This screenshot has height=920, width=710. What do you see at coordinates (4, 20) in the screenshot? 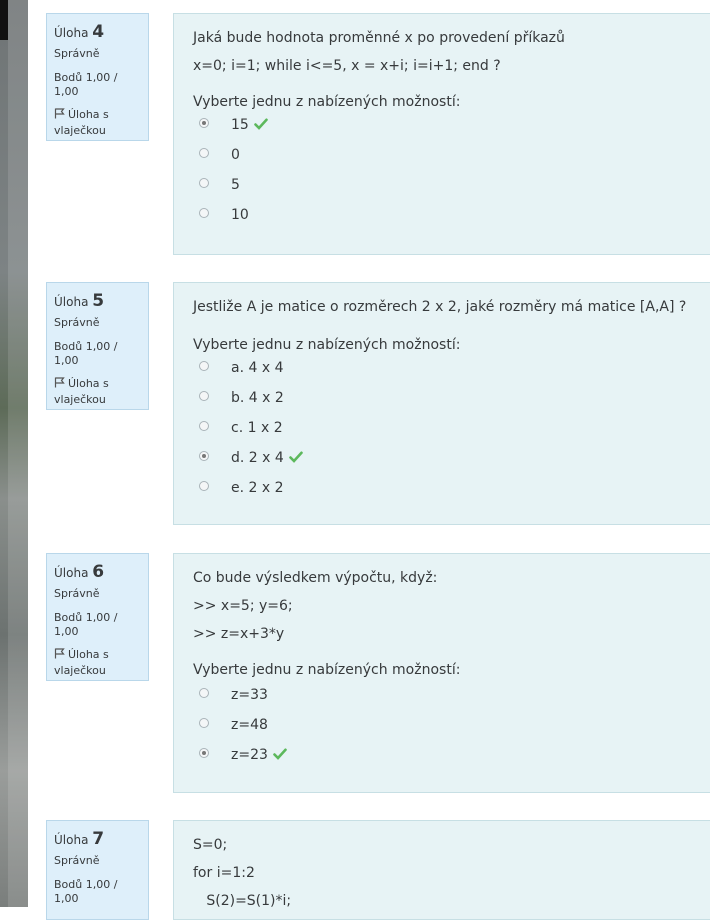
I see `background-edge-dark` at bounding box center [4, 20].